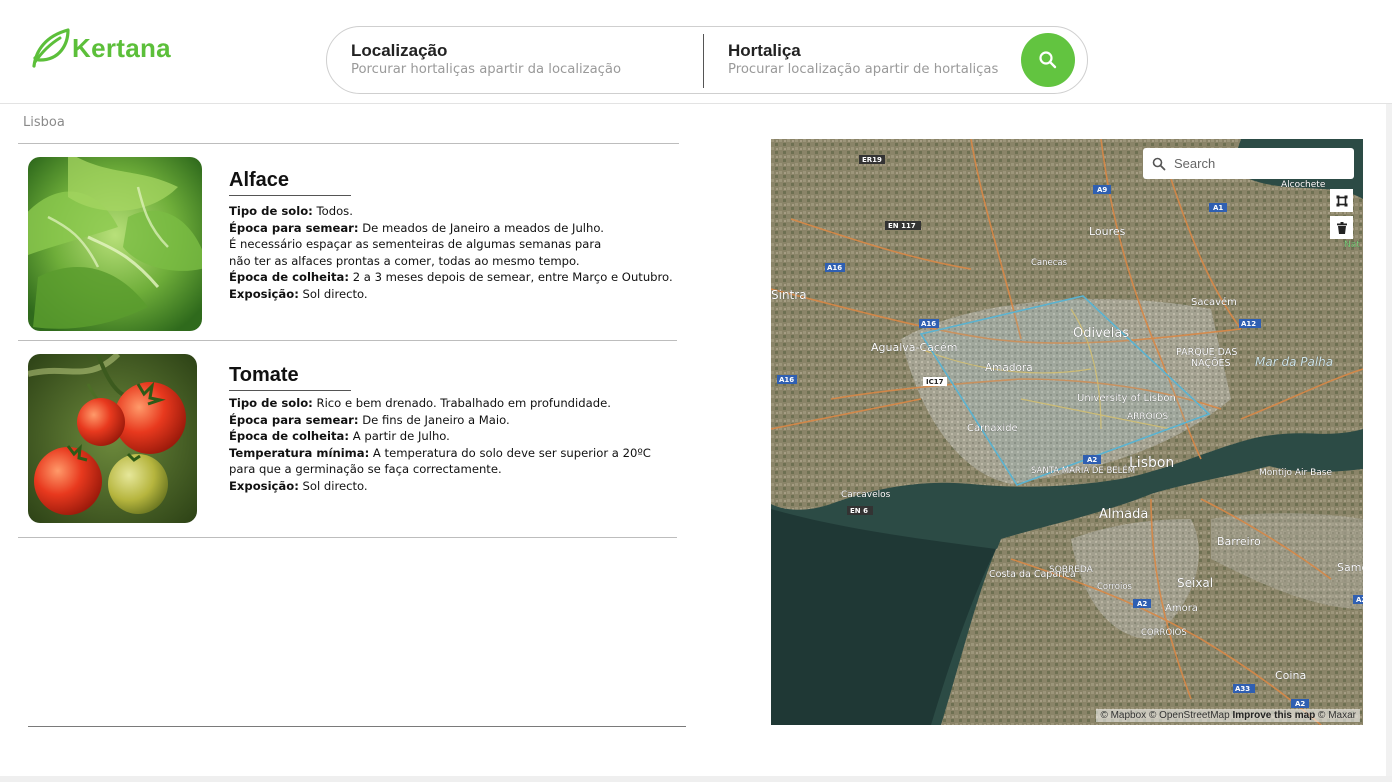 Image resolution: width=1392 pixels, height=782 pixels. What do you see at coordinates (1101, 333) in the screenshot?
I see `place-label: Odivelas` at bounding box center [1101, 333].